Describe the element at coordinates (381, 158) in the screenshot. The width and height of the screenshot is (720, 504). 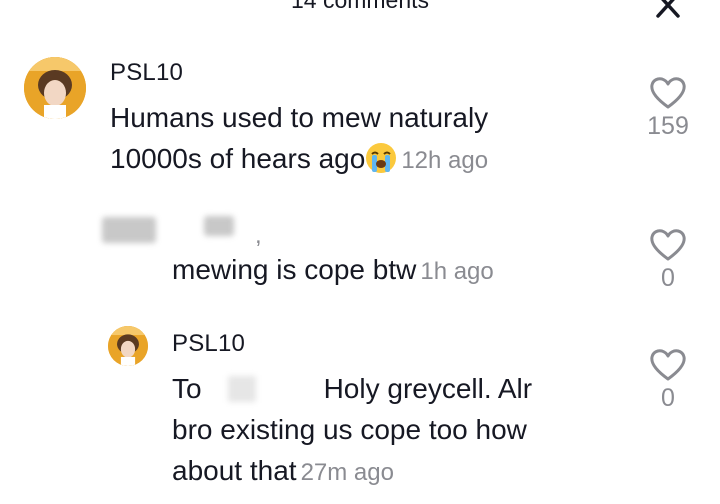
I see `loudly-crying-face-icon` at that location.